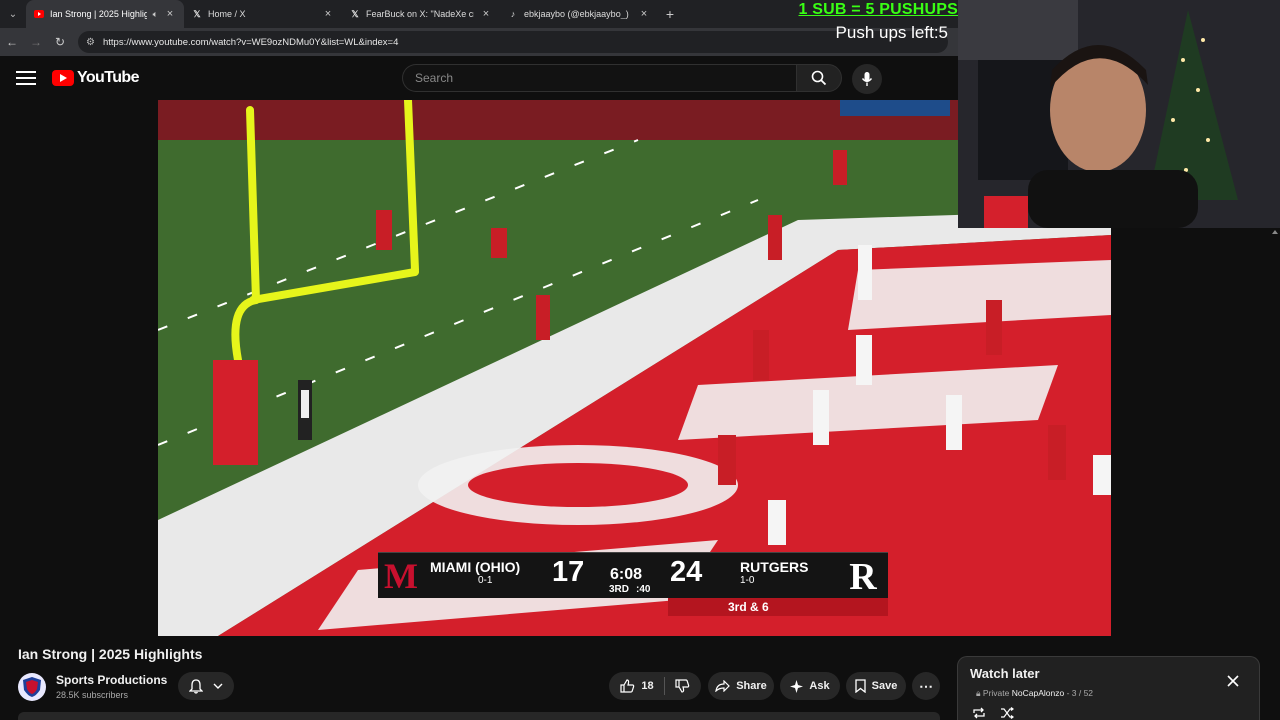 The height and width of the screenshot is (720, 1280). I want to click on thumbs-down-icon, so click(682, 686).